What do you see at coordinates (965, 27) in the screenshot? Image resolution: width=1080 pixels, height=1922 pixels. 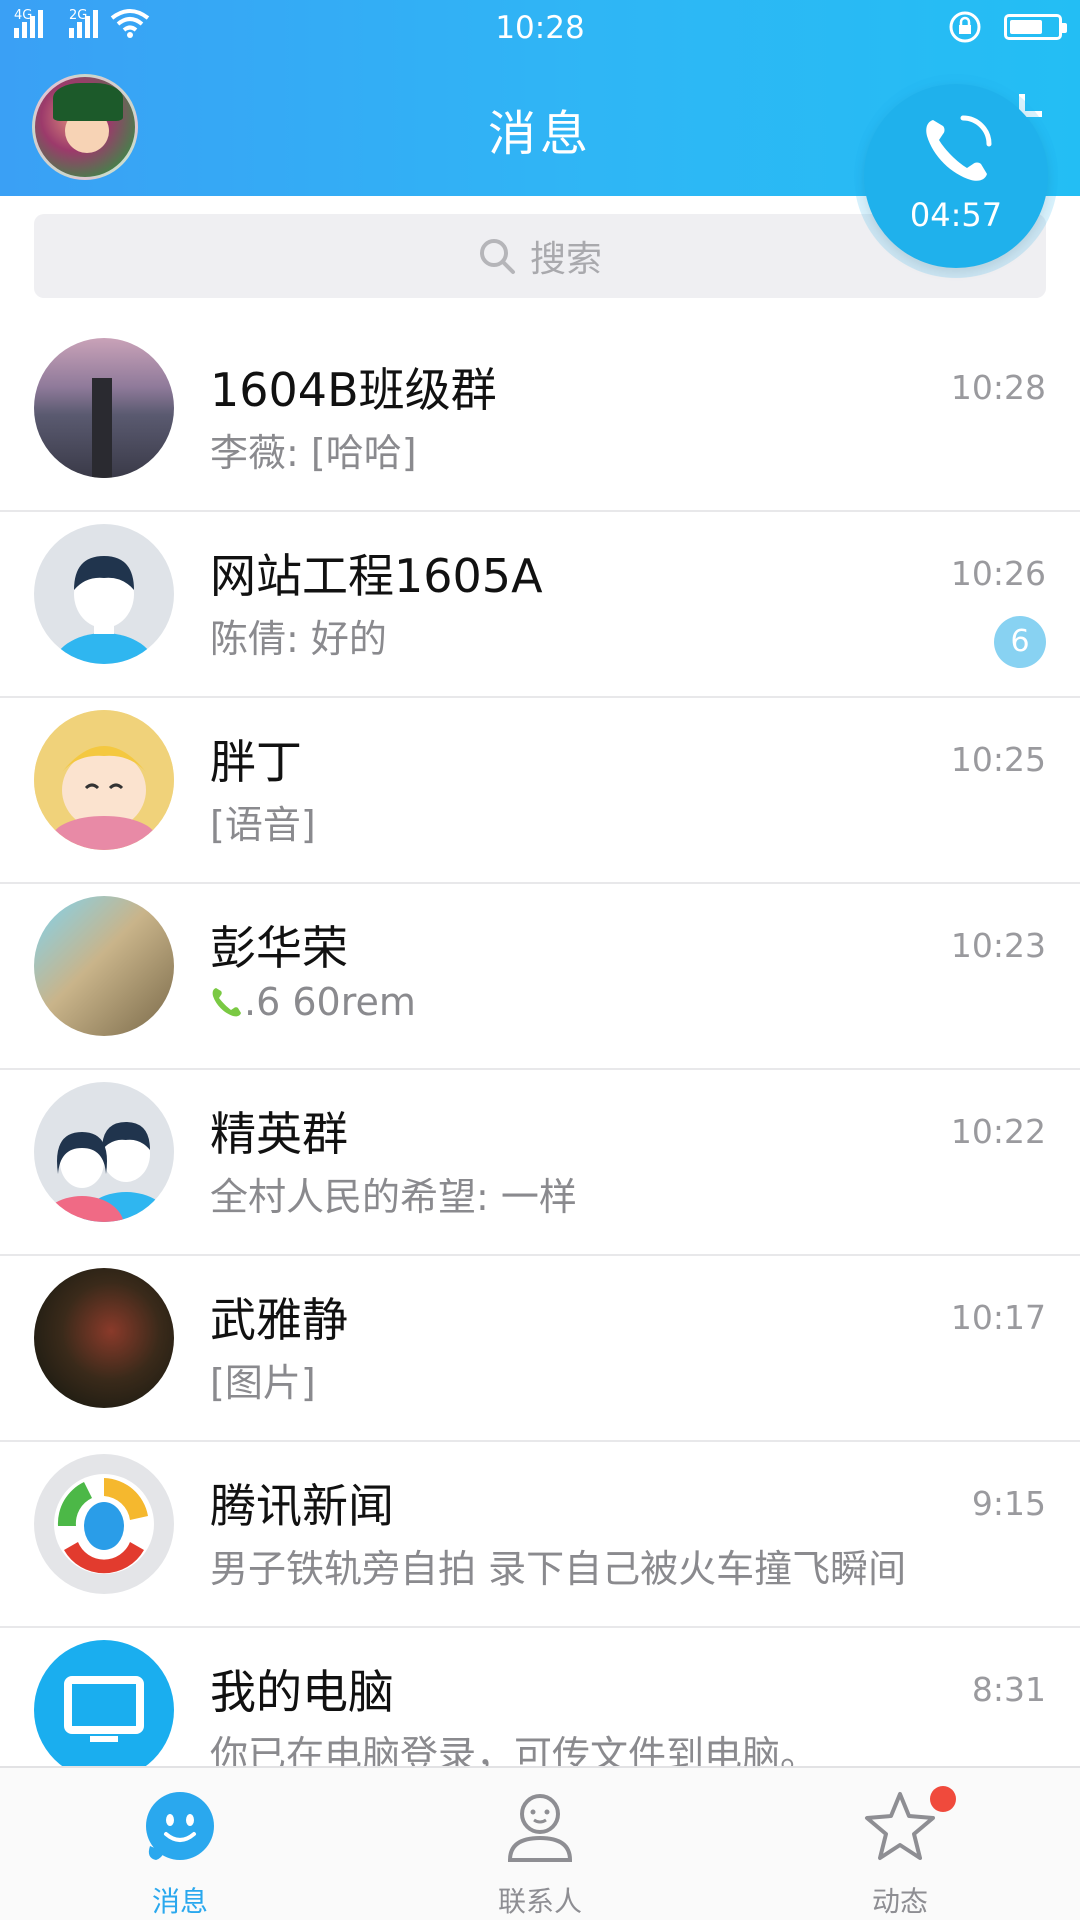 I see `rotation-lock-icon` at bounding box center [965, 27].